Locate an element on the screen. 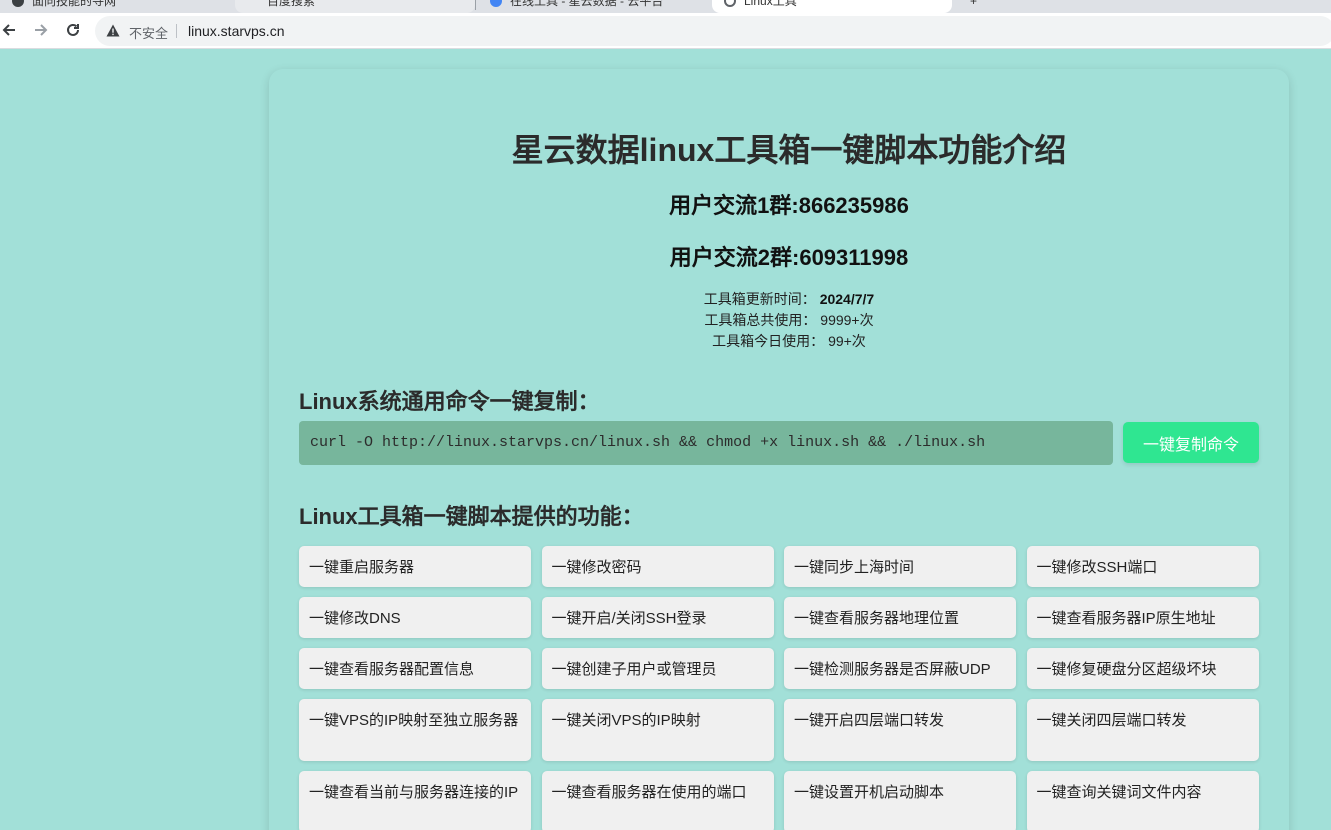  feature-item: 一键修改密码 is located at coordinates (657, 566).